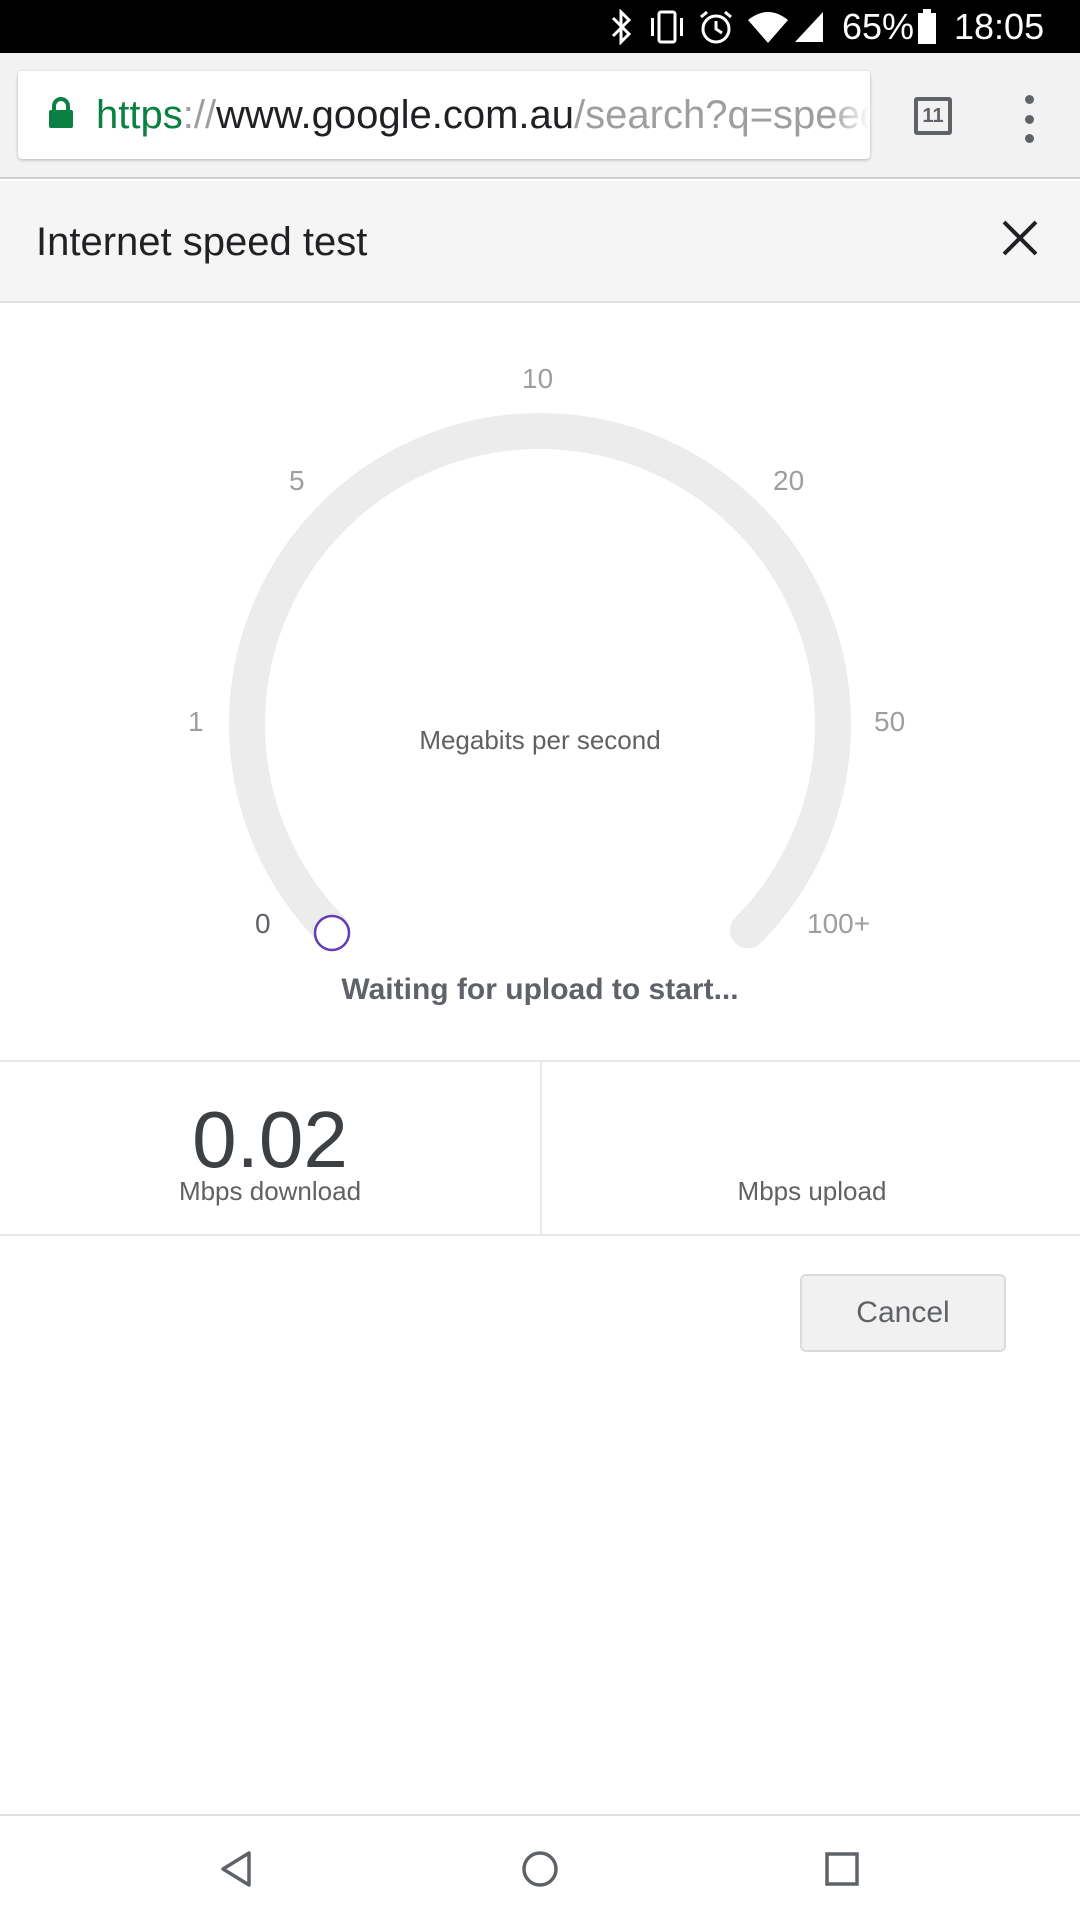  Describe the element at coordinates (716, 27) in the screenshot. I see `alarm-icon` at that location.